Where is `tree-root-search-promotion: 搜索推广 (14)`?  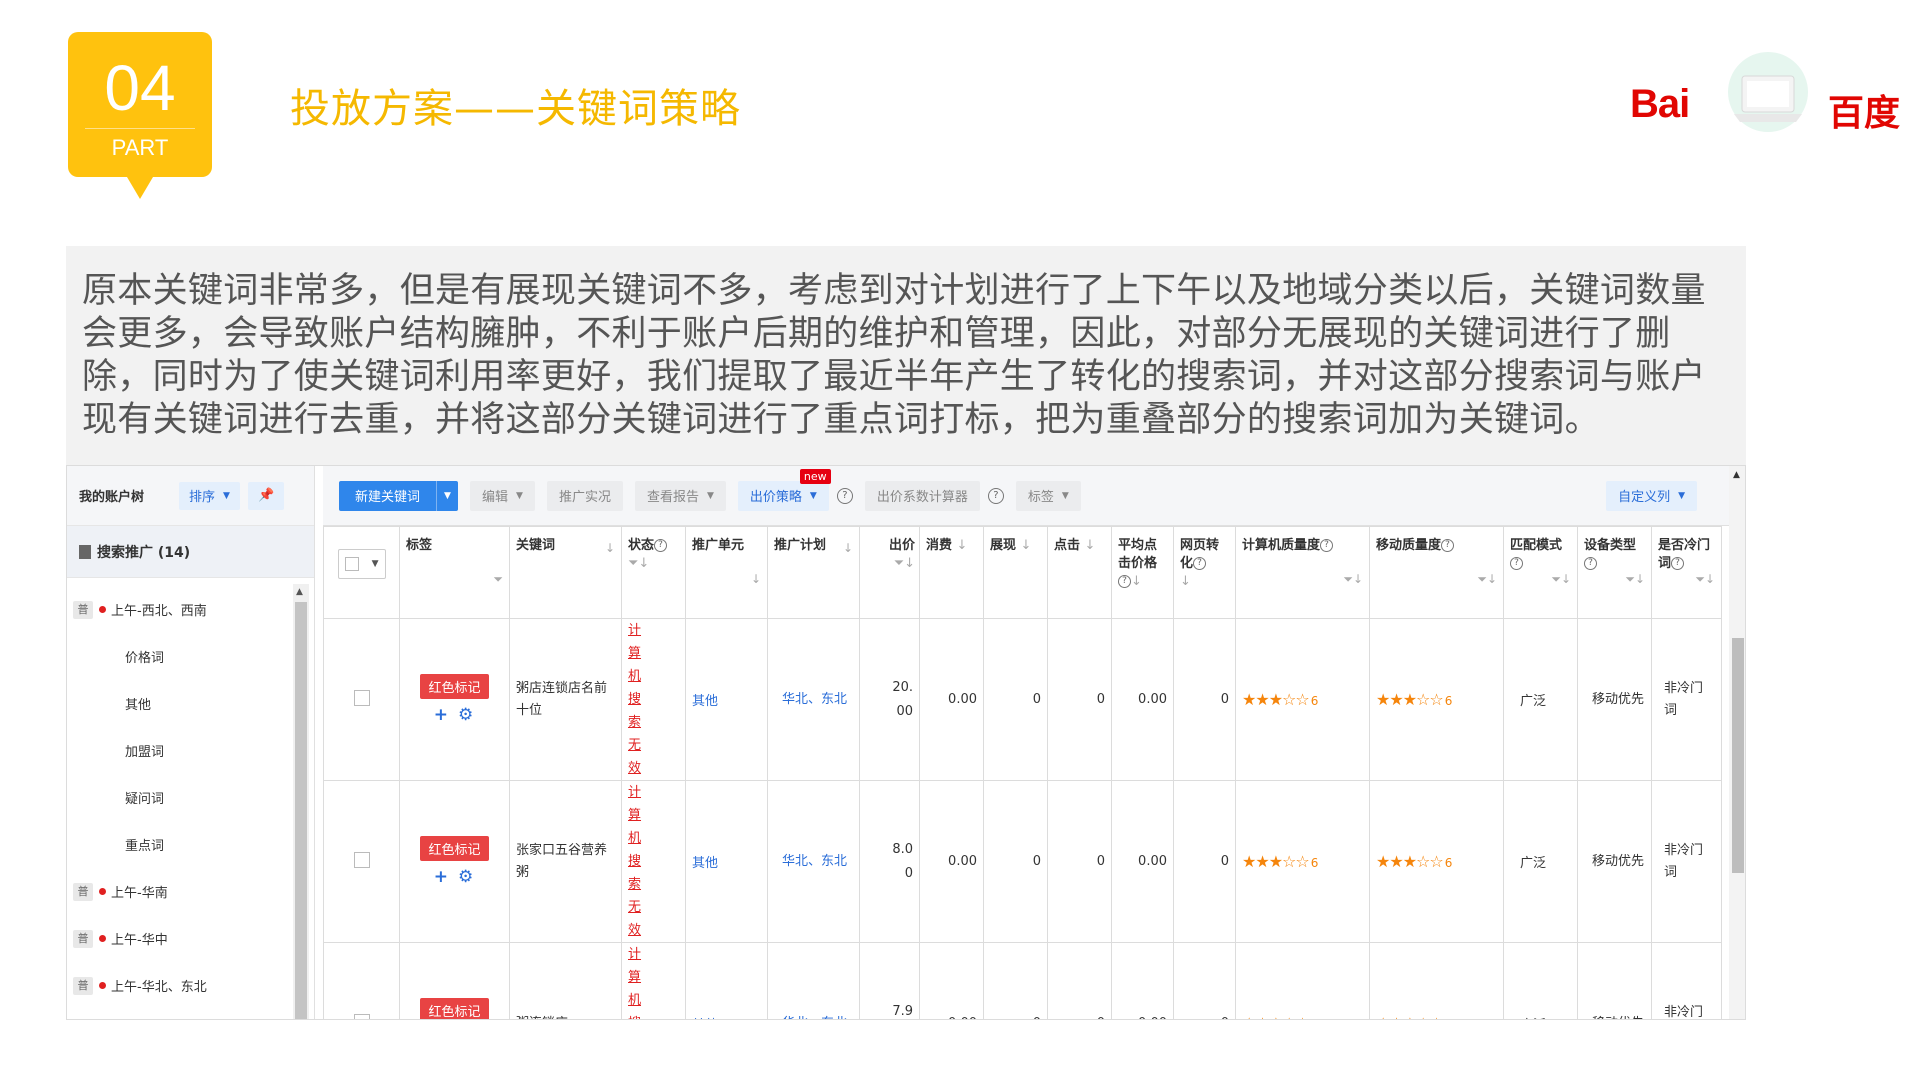
tree-root-search-promotion: 搜索推广 (14) is located at coordinates (190, 552).